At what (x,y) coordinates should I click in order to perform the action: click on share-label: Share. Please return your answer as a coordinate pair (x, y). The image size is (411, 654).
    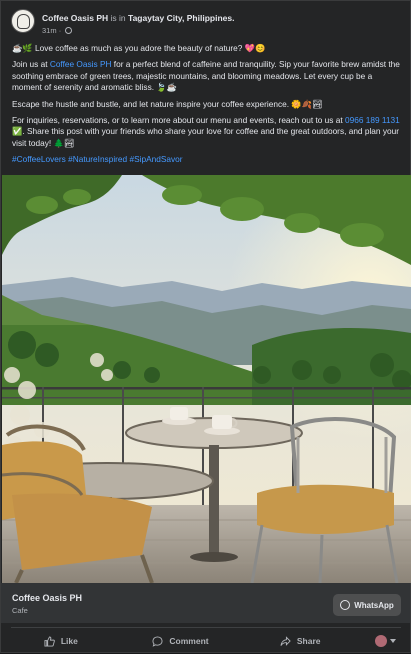
    Looking at the image, I should click on (308, 641).